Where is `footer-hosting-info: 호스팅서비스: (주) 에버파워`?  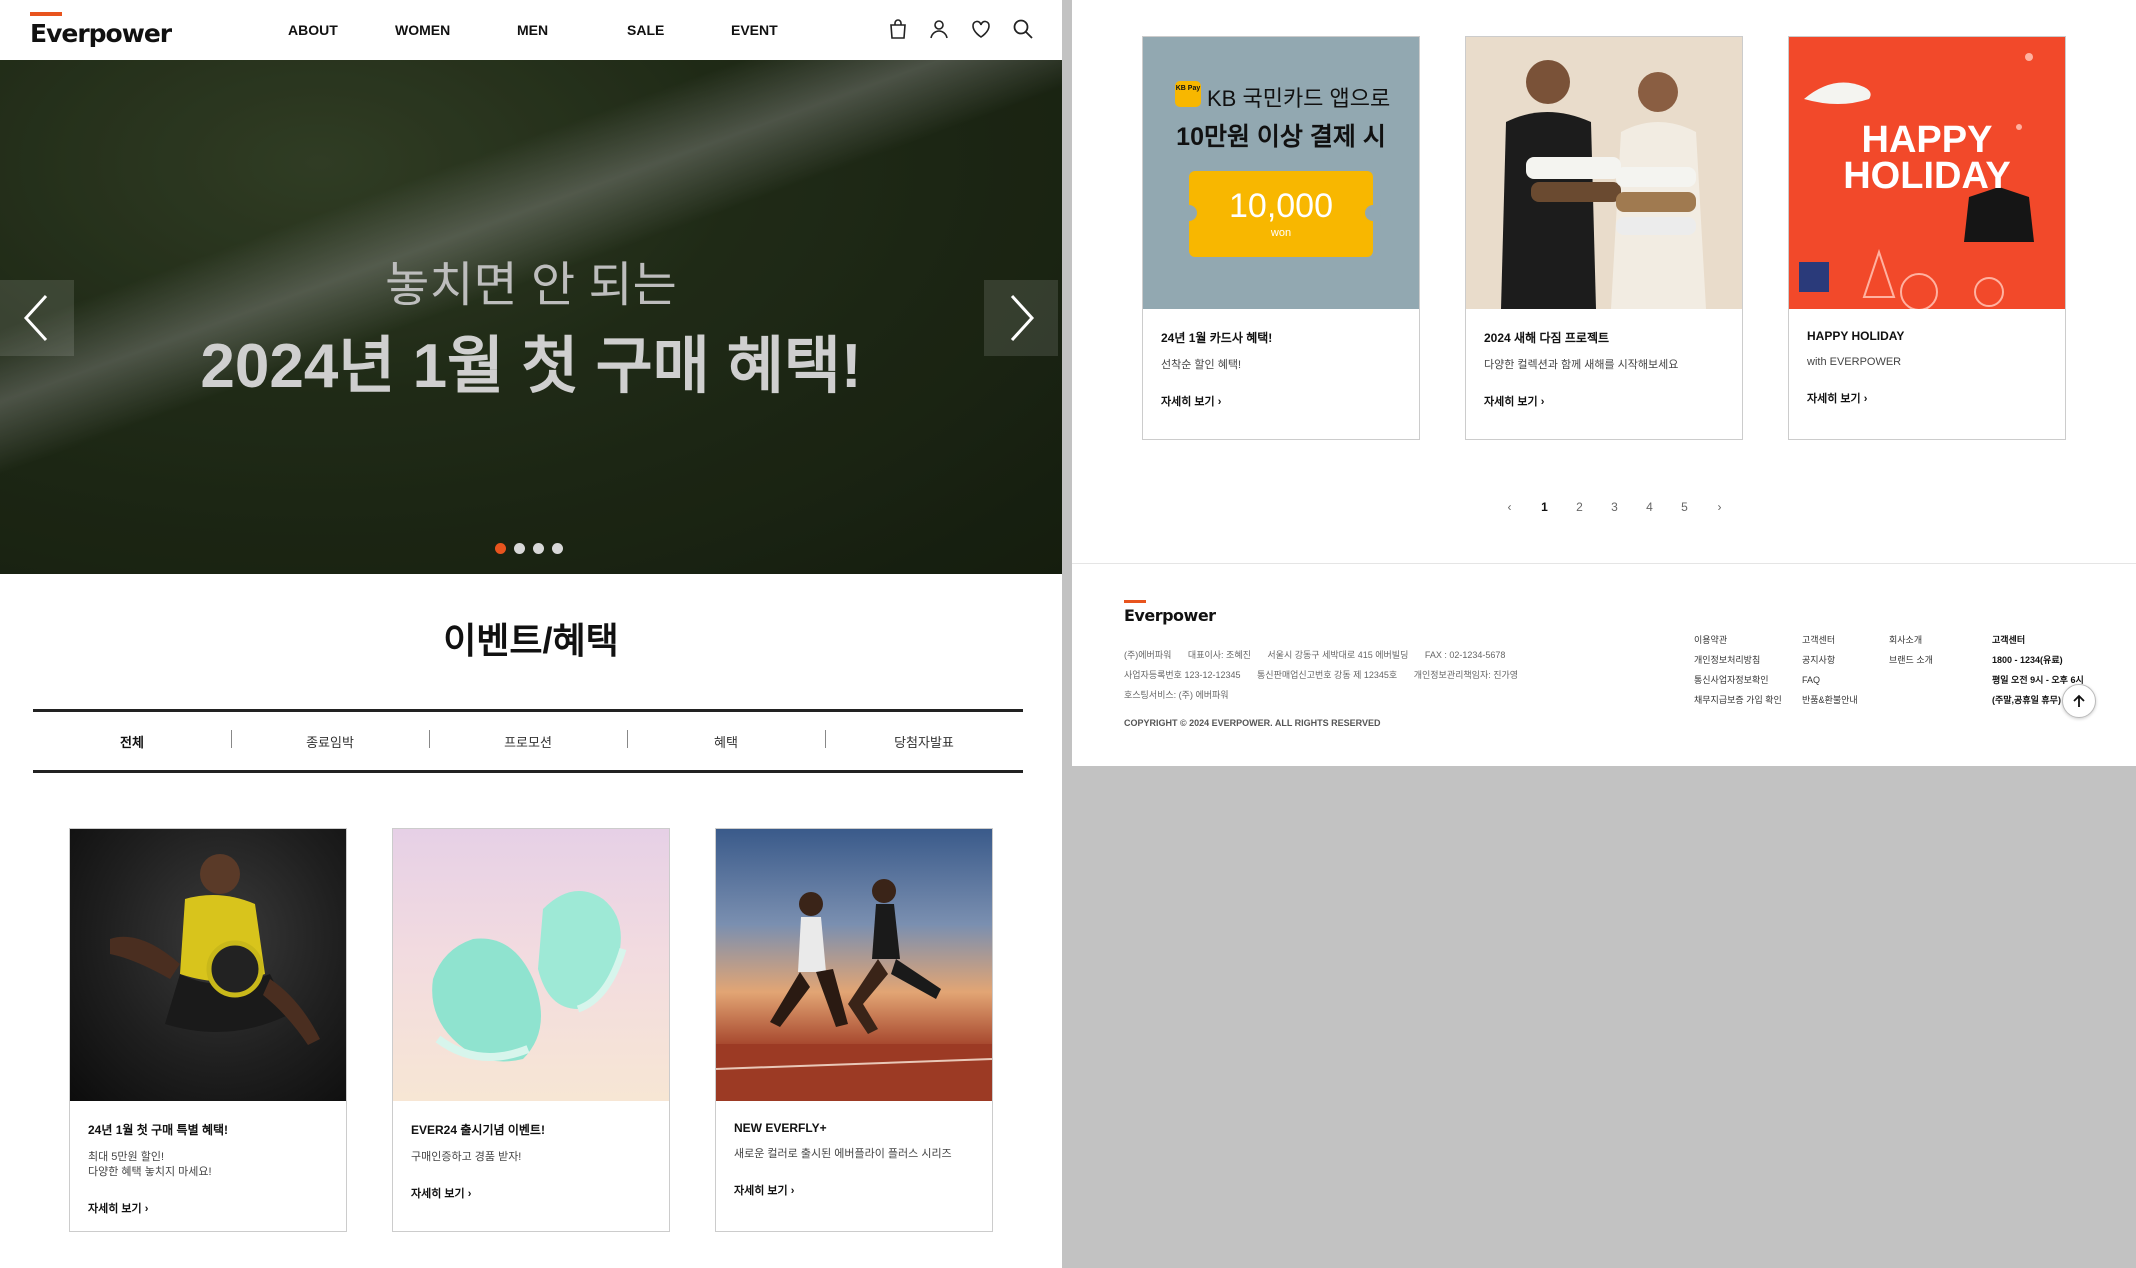 footer-hosting-info: 호스팅서비스: (주) 에버파워 is located at coordinates (1176, 695).